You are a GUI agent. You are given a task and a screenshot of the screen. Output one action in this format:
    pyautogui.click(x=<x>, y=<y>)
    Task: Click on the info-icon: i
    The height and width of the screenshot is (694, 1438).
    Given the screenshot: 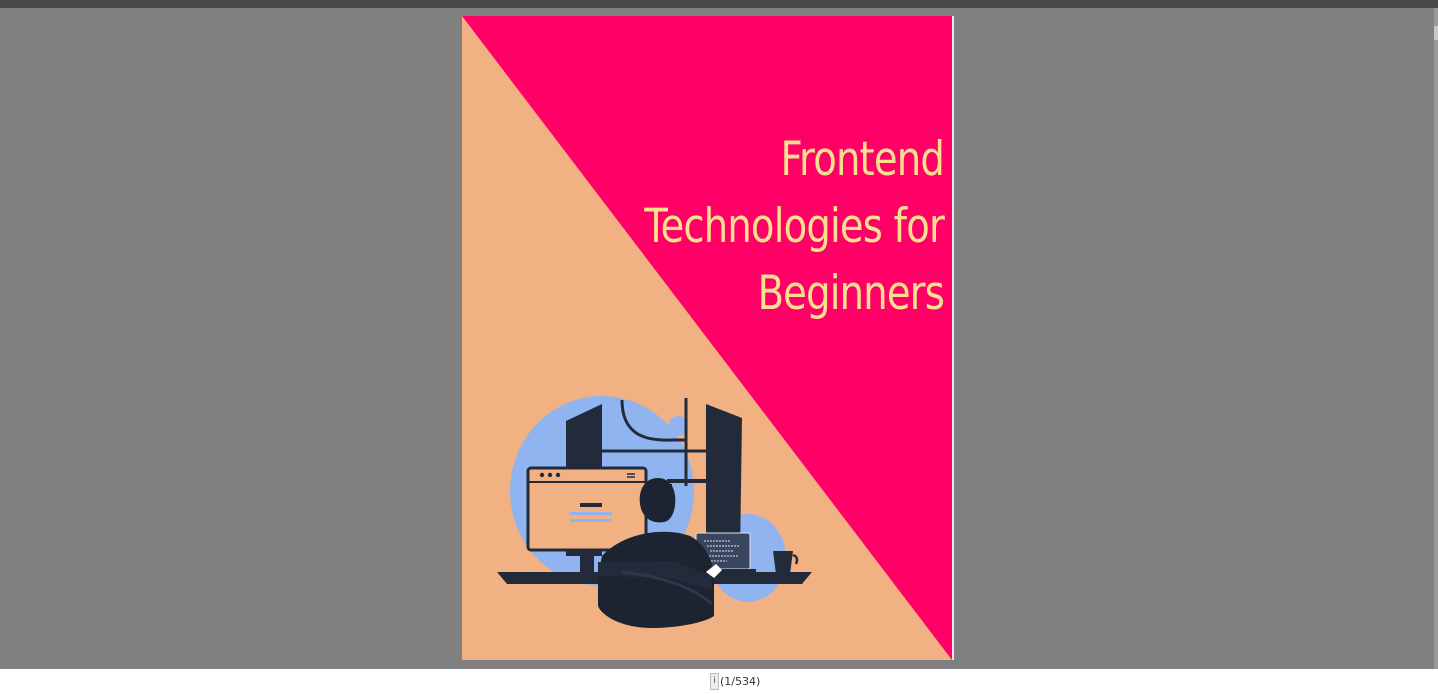 What is the action you would take?
    pyautogui.click(x=714, y=681)
    